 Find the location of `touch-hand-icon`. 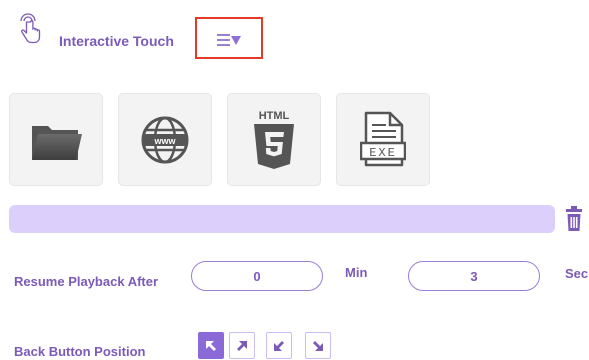

touch-hand-icon is located at coordinates (29, 29).